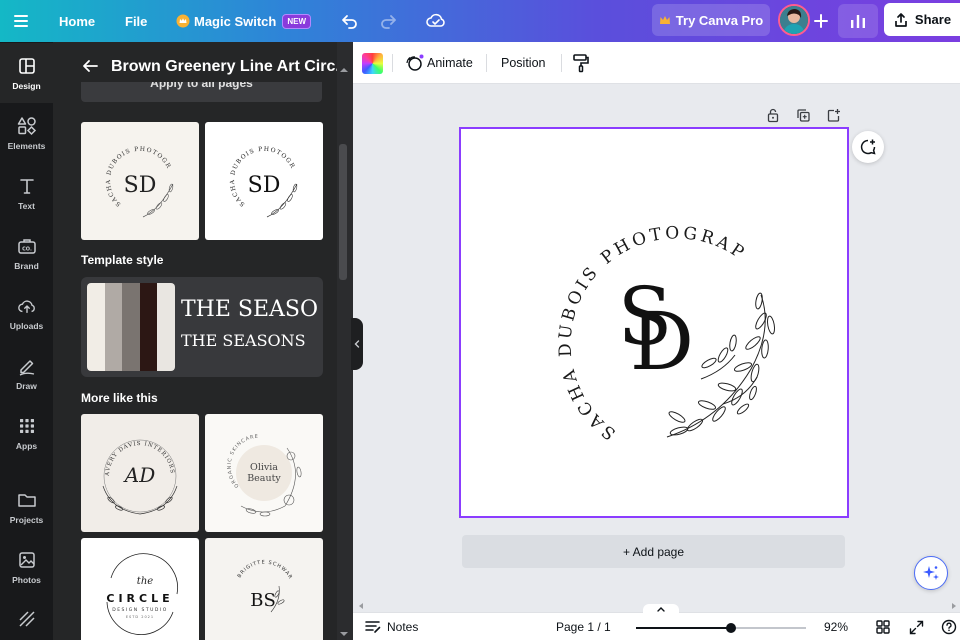 The image size is (960, 640). Describe the element at coordinates (523, 63) in the screenshot. I see `position-button: Position` at that location.